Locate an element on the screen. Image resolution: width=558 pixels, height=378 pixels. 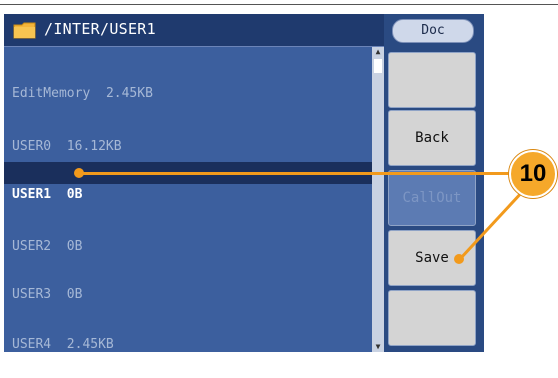
title-bar: /INTER/USER1 is located at coordinates (194, 30).